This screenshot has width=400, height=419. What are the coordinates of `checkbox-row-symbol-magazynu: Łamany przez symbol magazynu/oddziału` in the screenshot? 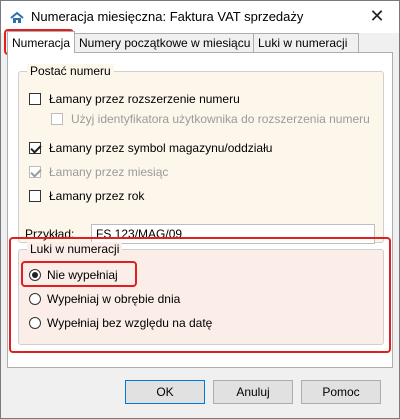 It's located at (150, 148).